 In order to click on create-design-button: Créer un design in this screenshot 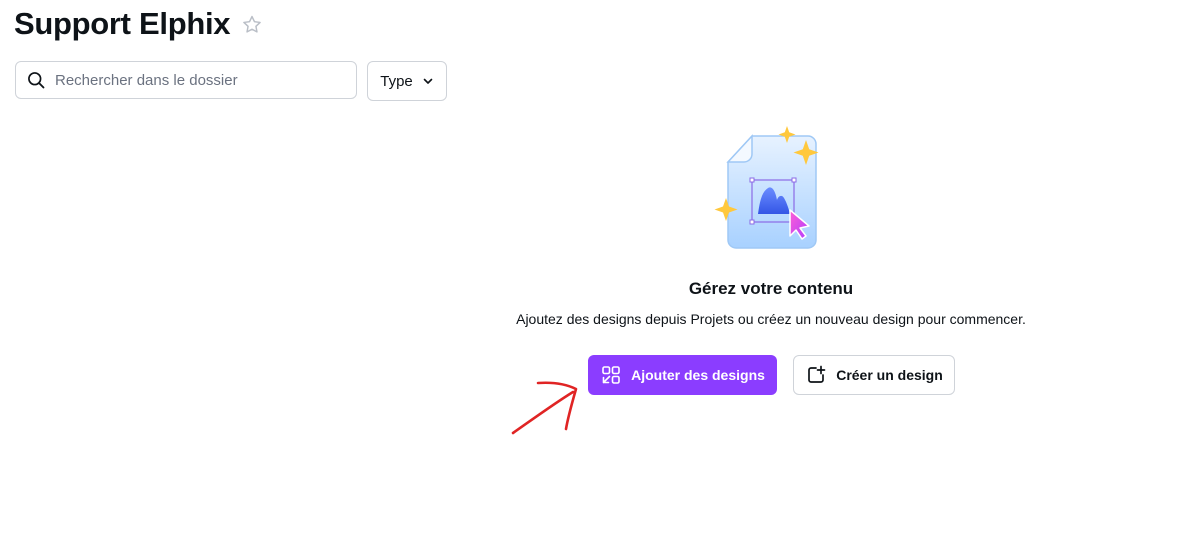, I will do `click(874, 375)`.